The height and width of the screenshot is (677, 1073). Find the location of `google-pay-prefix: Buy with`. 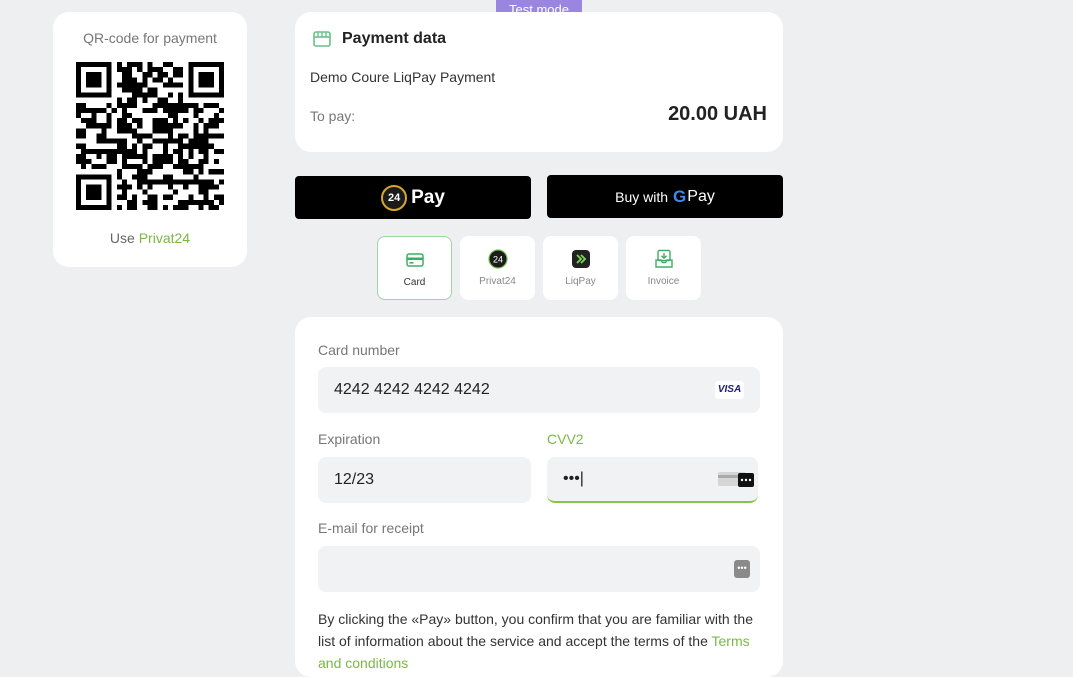

google-pay-prefix: Buy with is located at coordinates (642, 196).